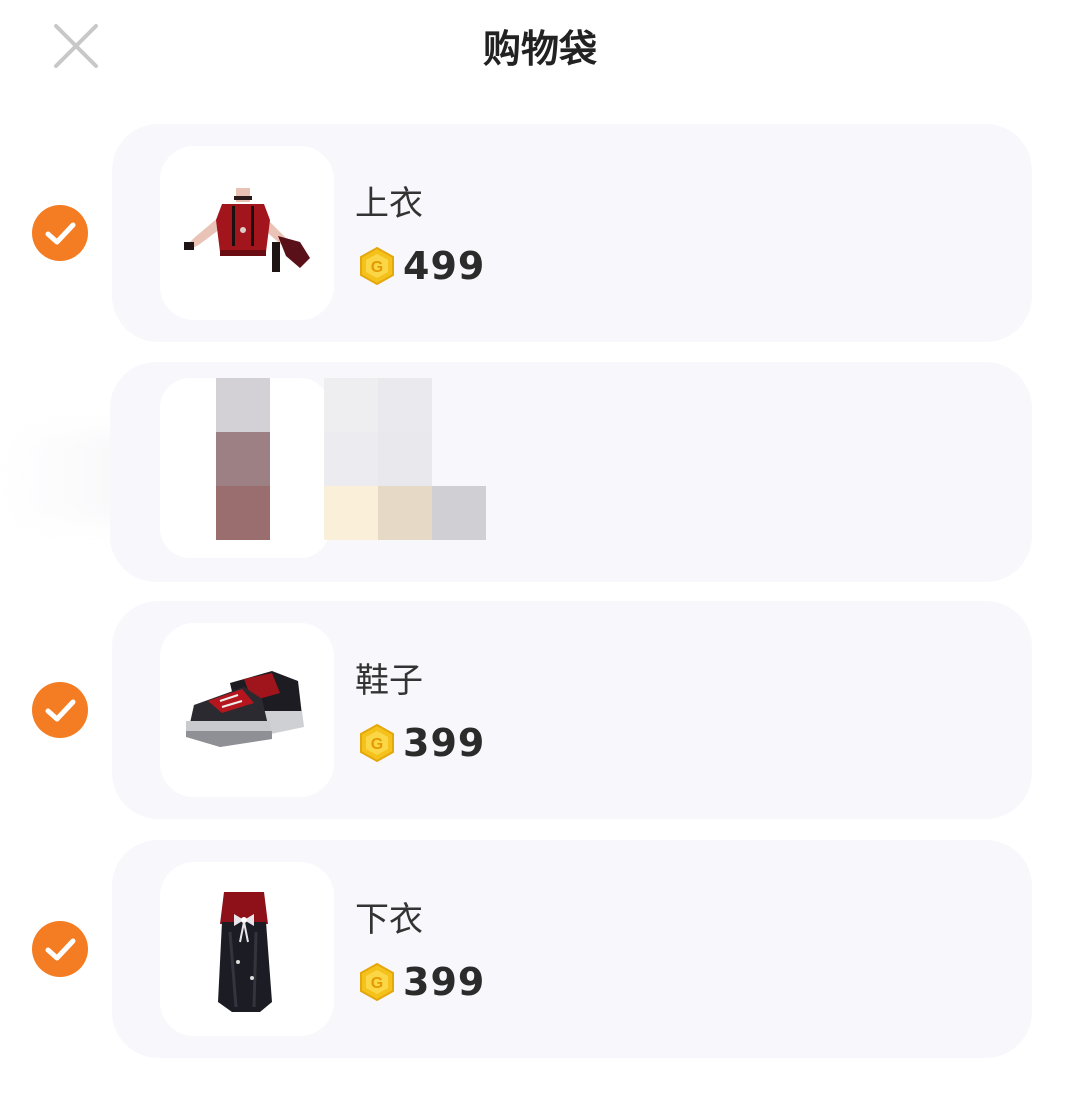  I want to click on item-name: 下衣, so click(389, 920).